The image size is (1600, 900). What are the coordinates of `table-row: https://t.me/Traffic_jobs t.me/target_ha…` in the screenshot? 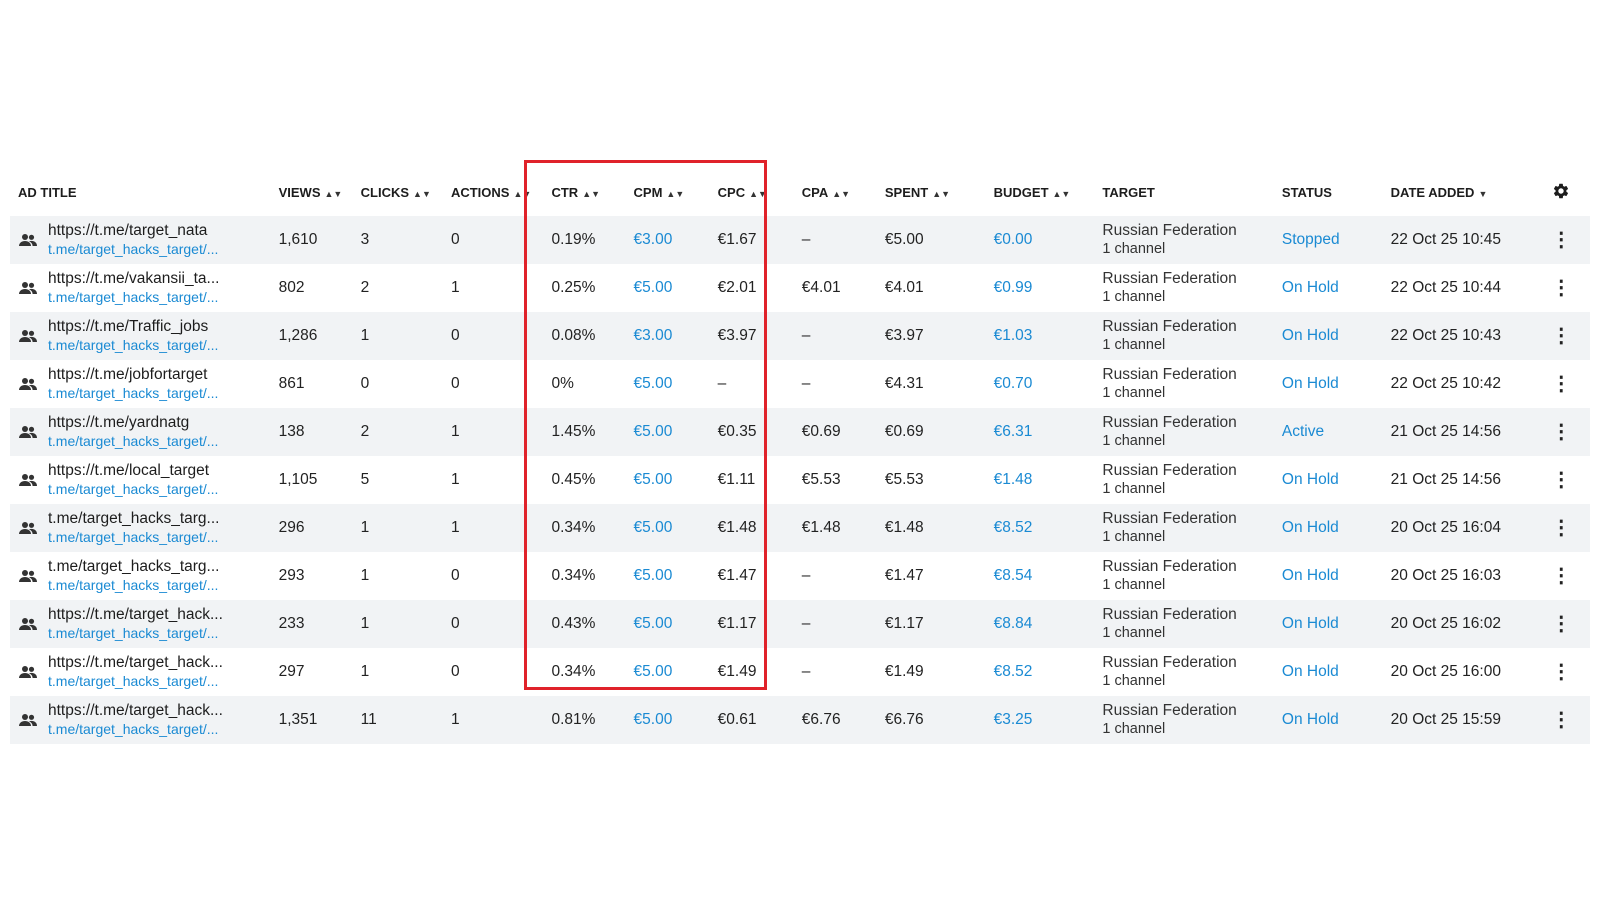 It's located at (800, 336).